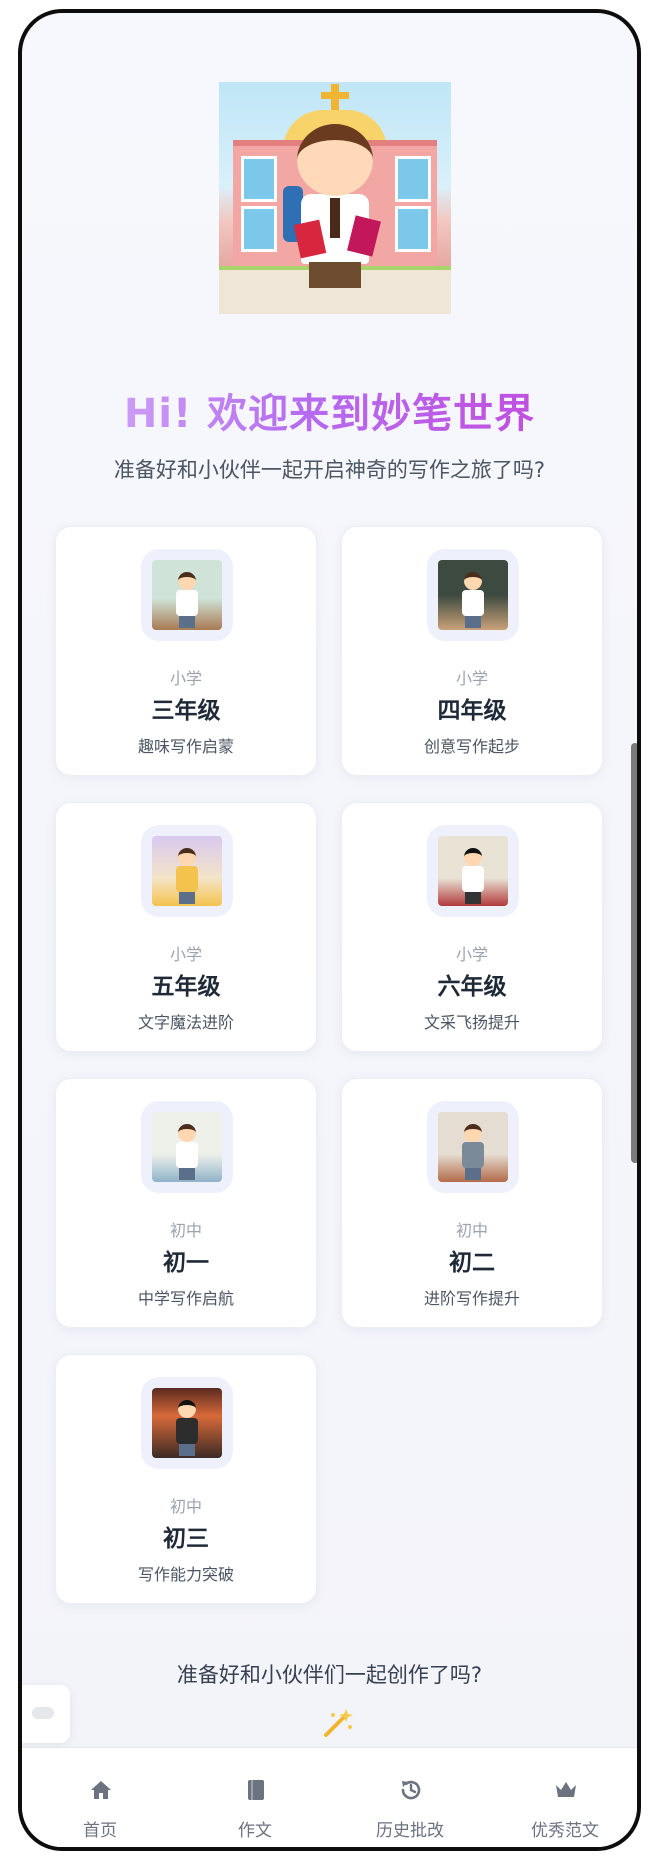  I want to click on tab-essay: 作文, so click(255, 1797).